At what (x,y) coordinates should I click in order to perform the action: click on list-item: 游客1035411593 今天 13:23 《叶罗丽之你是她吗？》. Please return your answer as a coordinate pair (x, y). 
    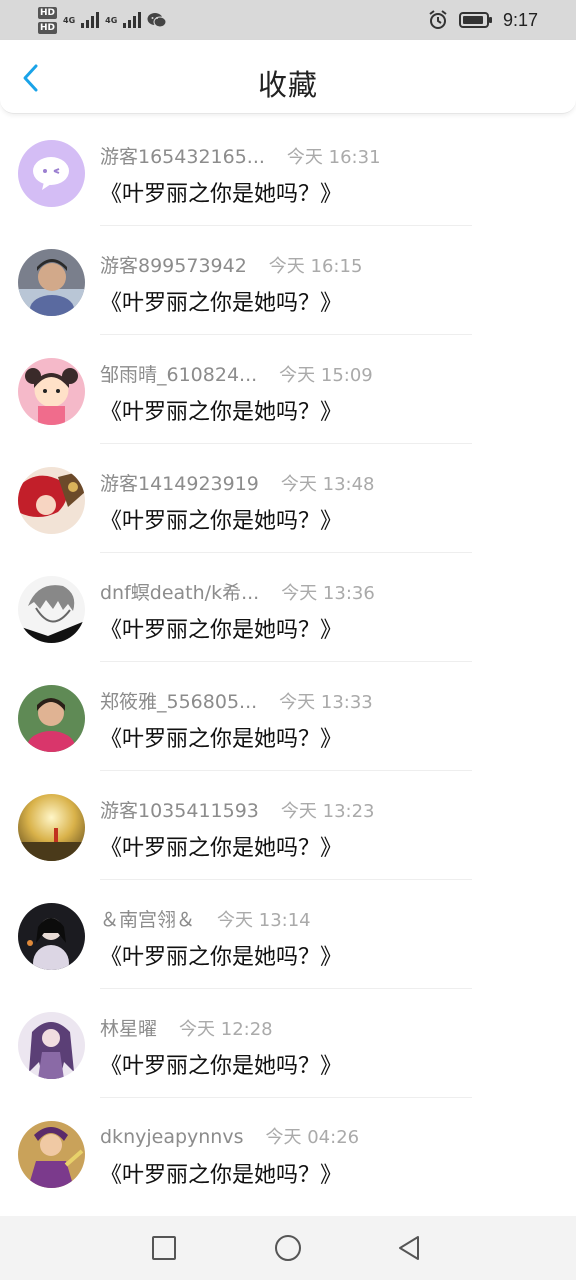
    Looking at the image, I should click on (288, 824).